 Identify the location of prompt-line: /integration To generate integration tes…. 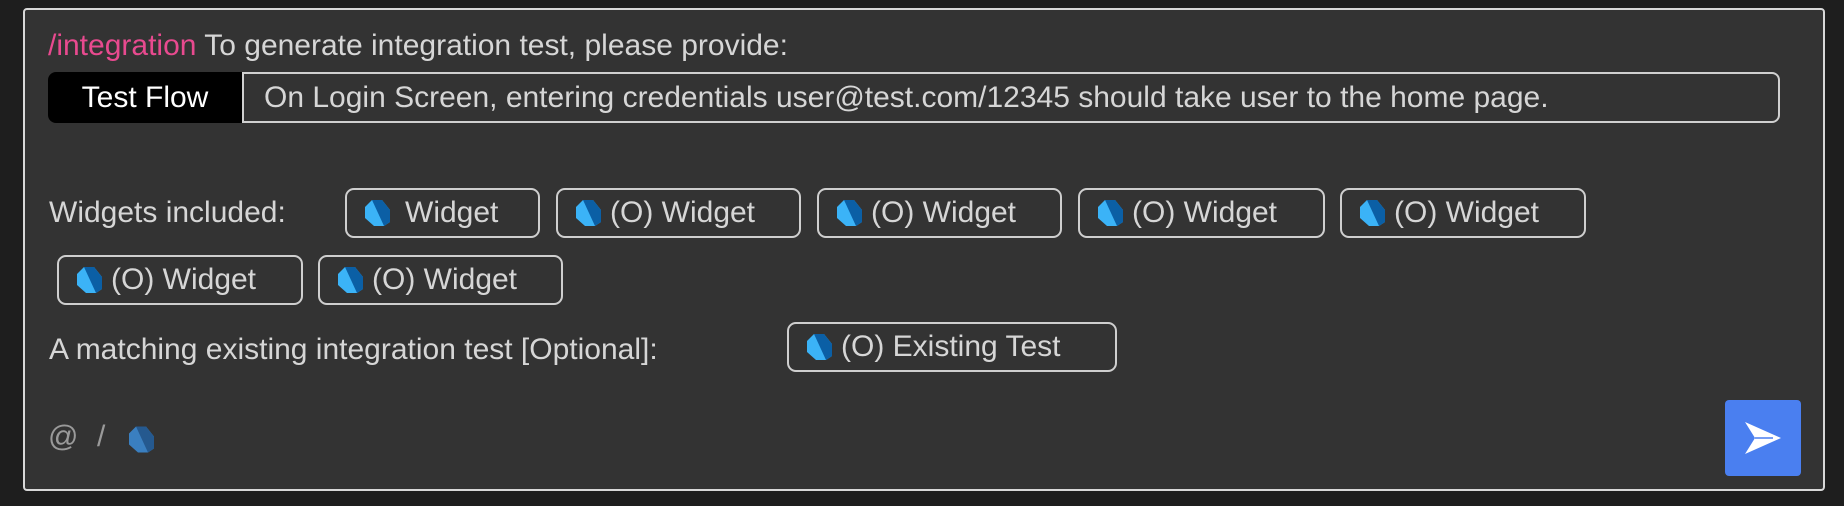
(418, 46).